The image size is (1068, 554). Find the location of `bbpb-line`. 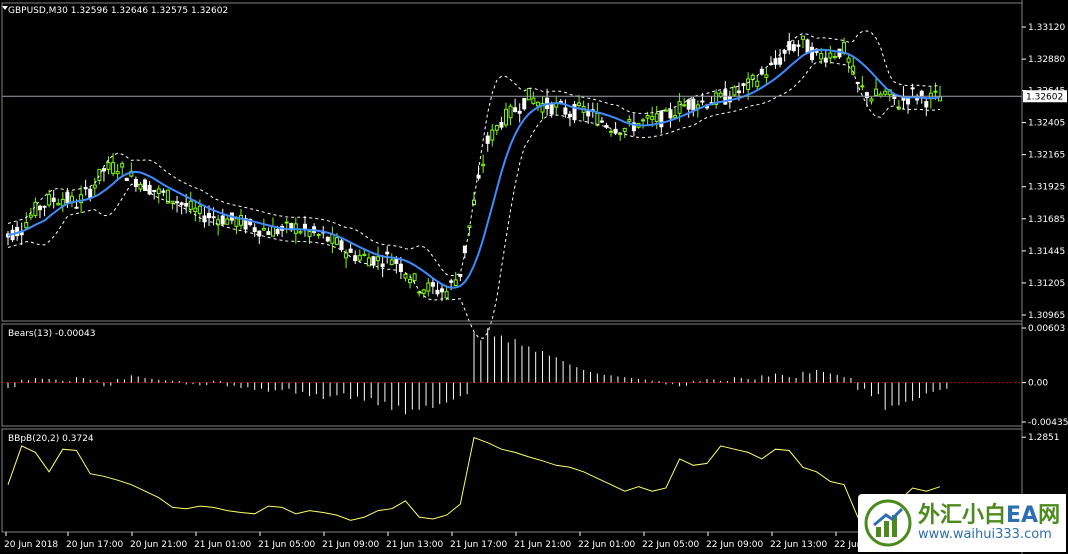

bbpb-line is located at coordinates (474, 478).